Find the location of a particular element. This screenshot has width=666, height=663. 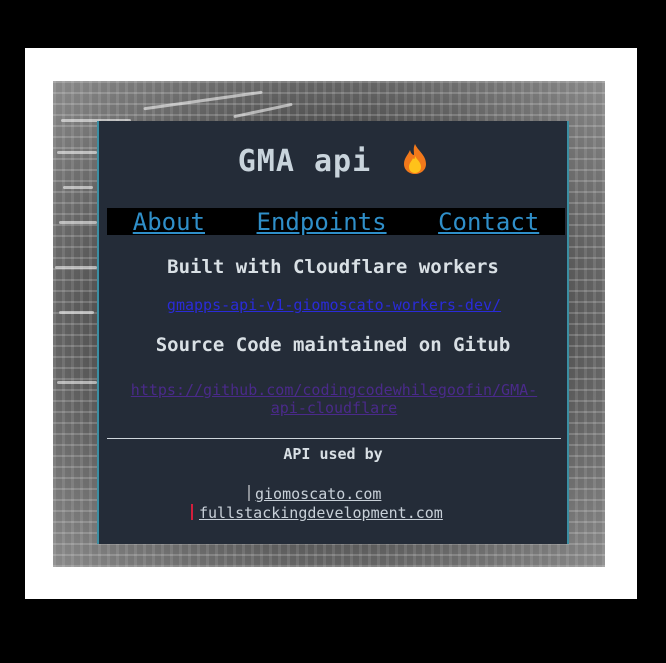

title-text: GMA api is located at coordinates (304, 161).